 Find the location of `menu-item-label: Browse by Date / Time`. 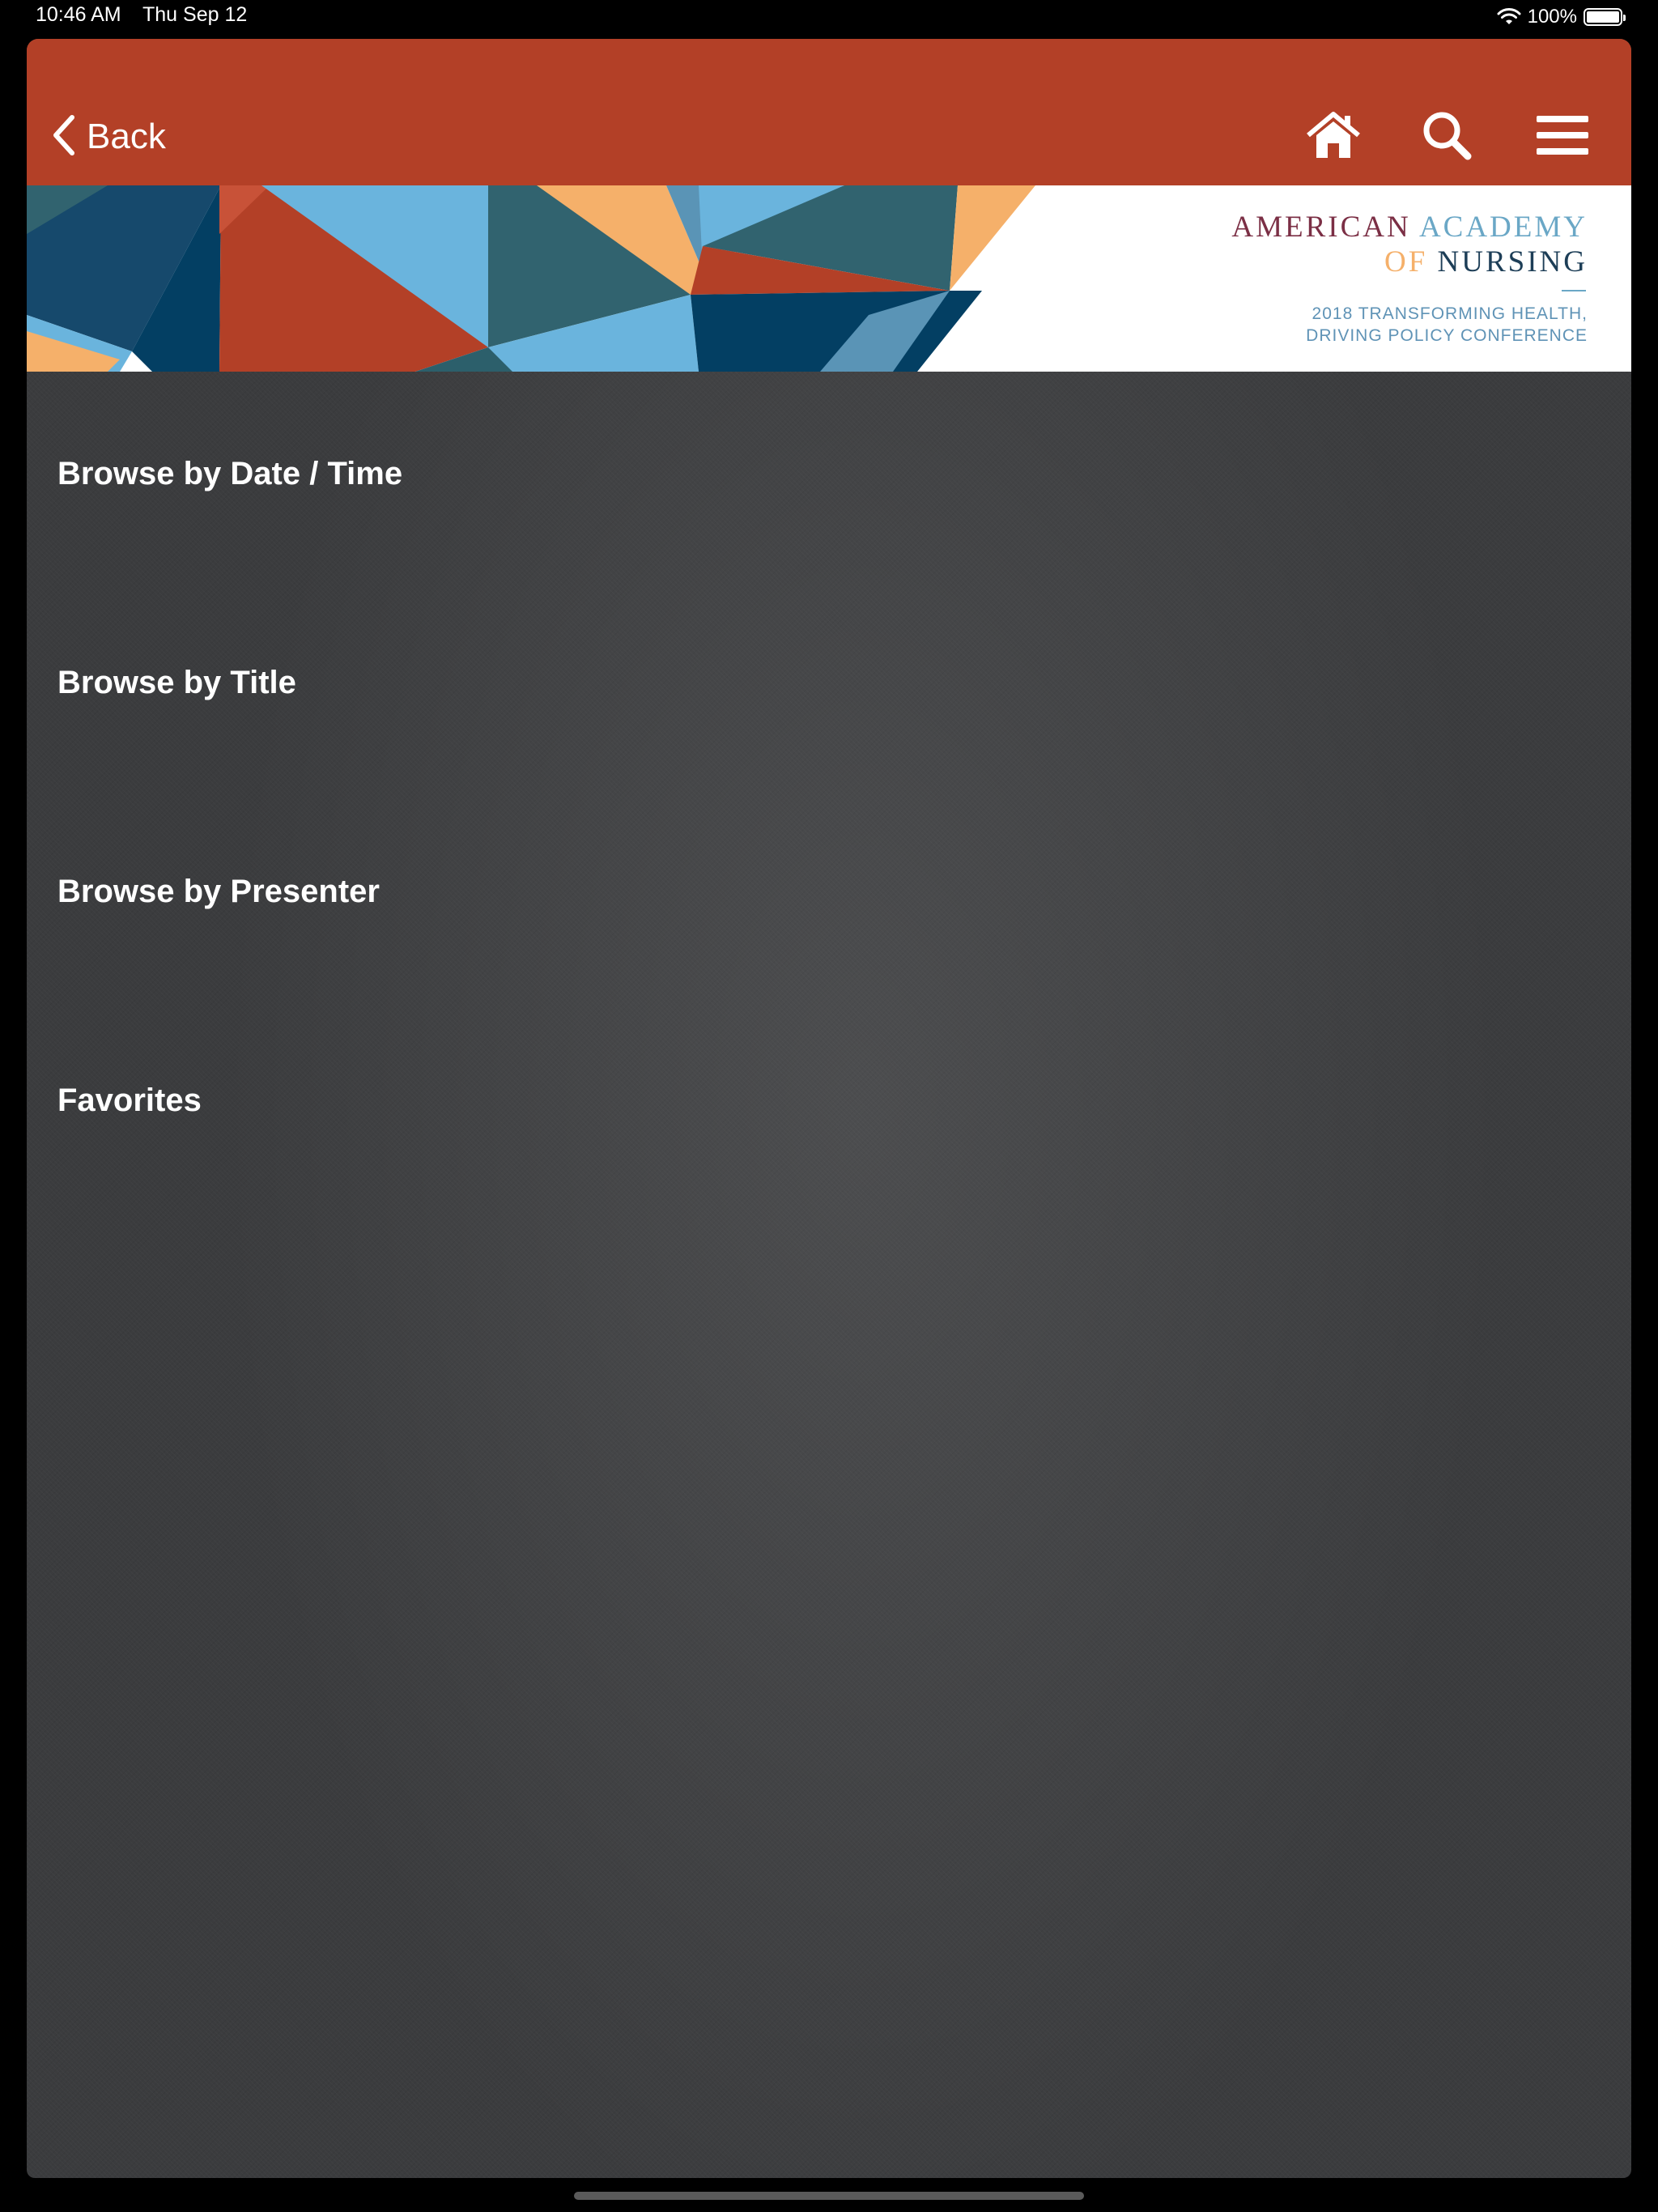

menu-item-label: Browse by Date / Time is located at coordinates (230, 474).